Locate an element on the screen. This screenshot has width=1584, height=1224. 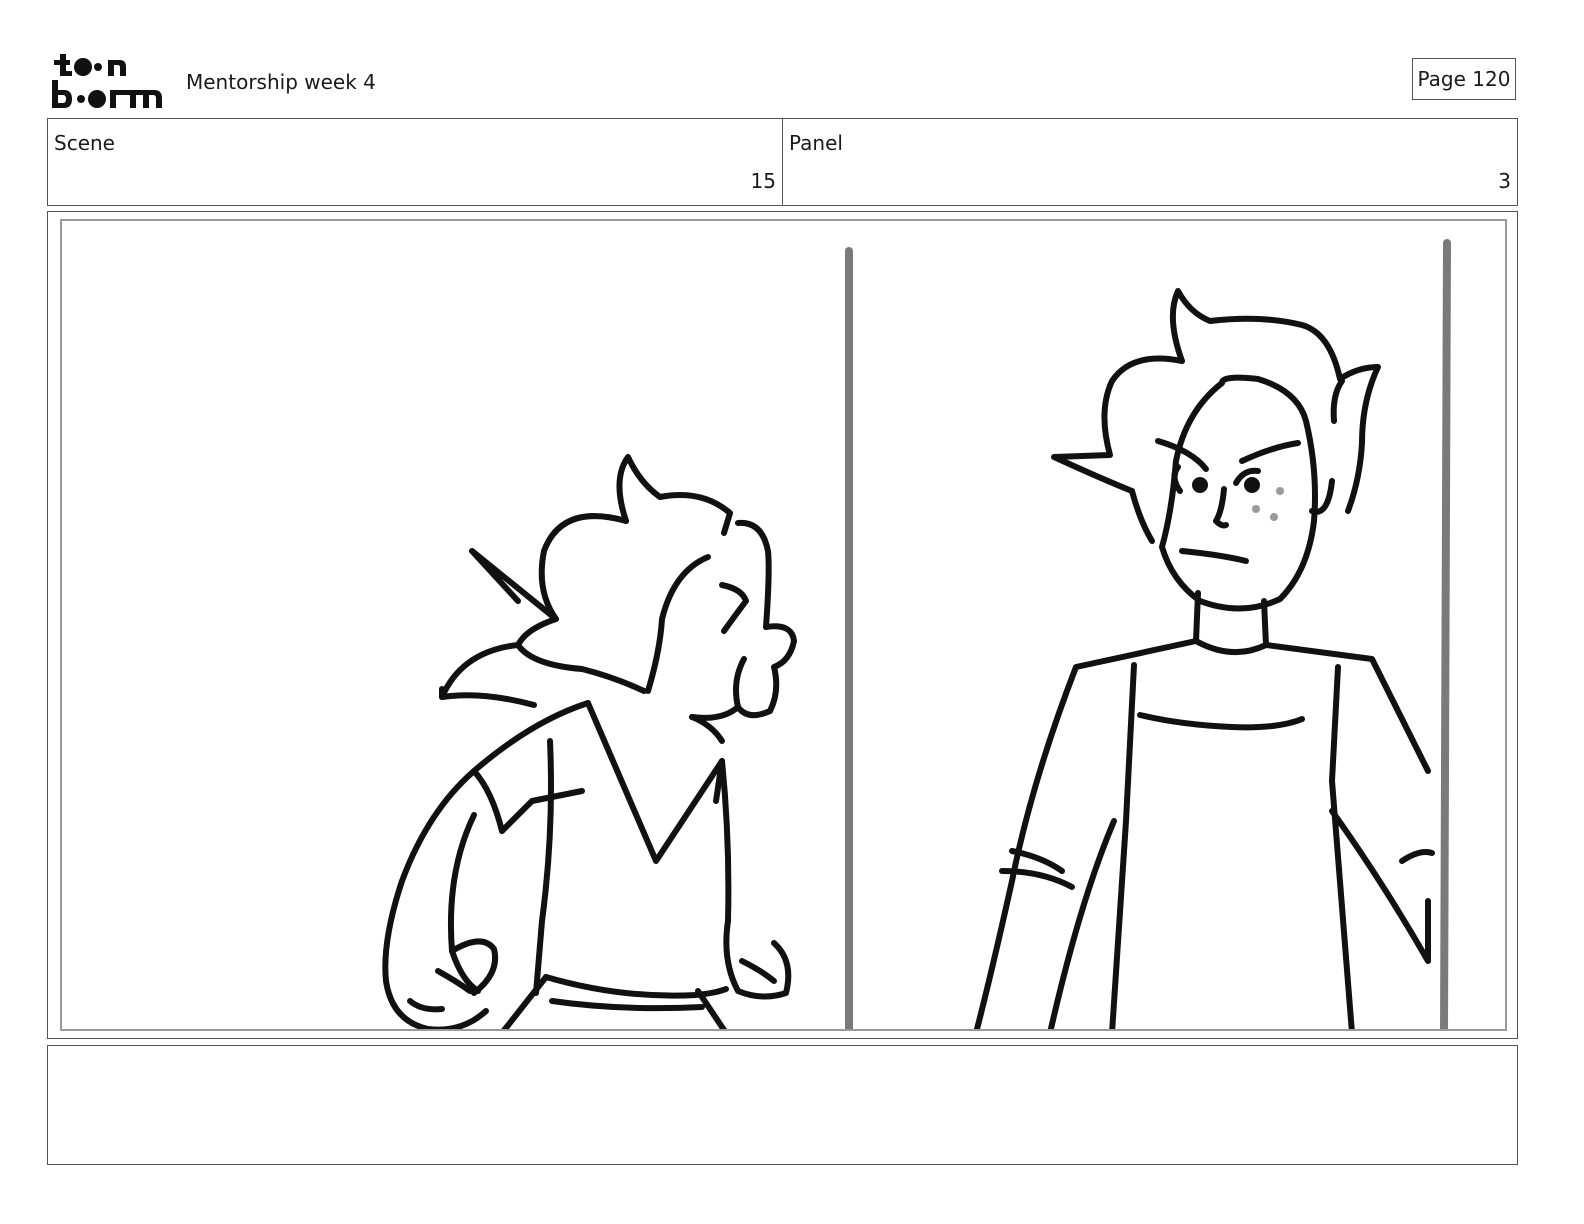
toon-boom-logo is located at coordinates (107, 81).